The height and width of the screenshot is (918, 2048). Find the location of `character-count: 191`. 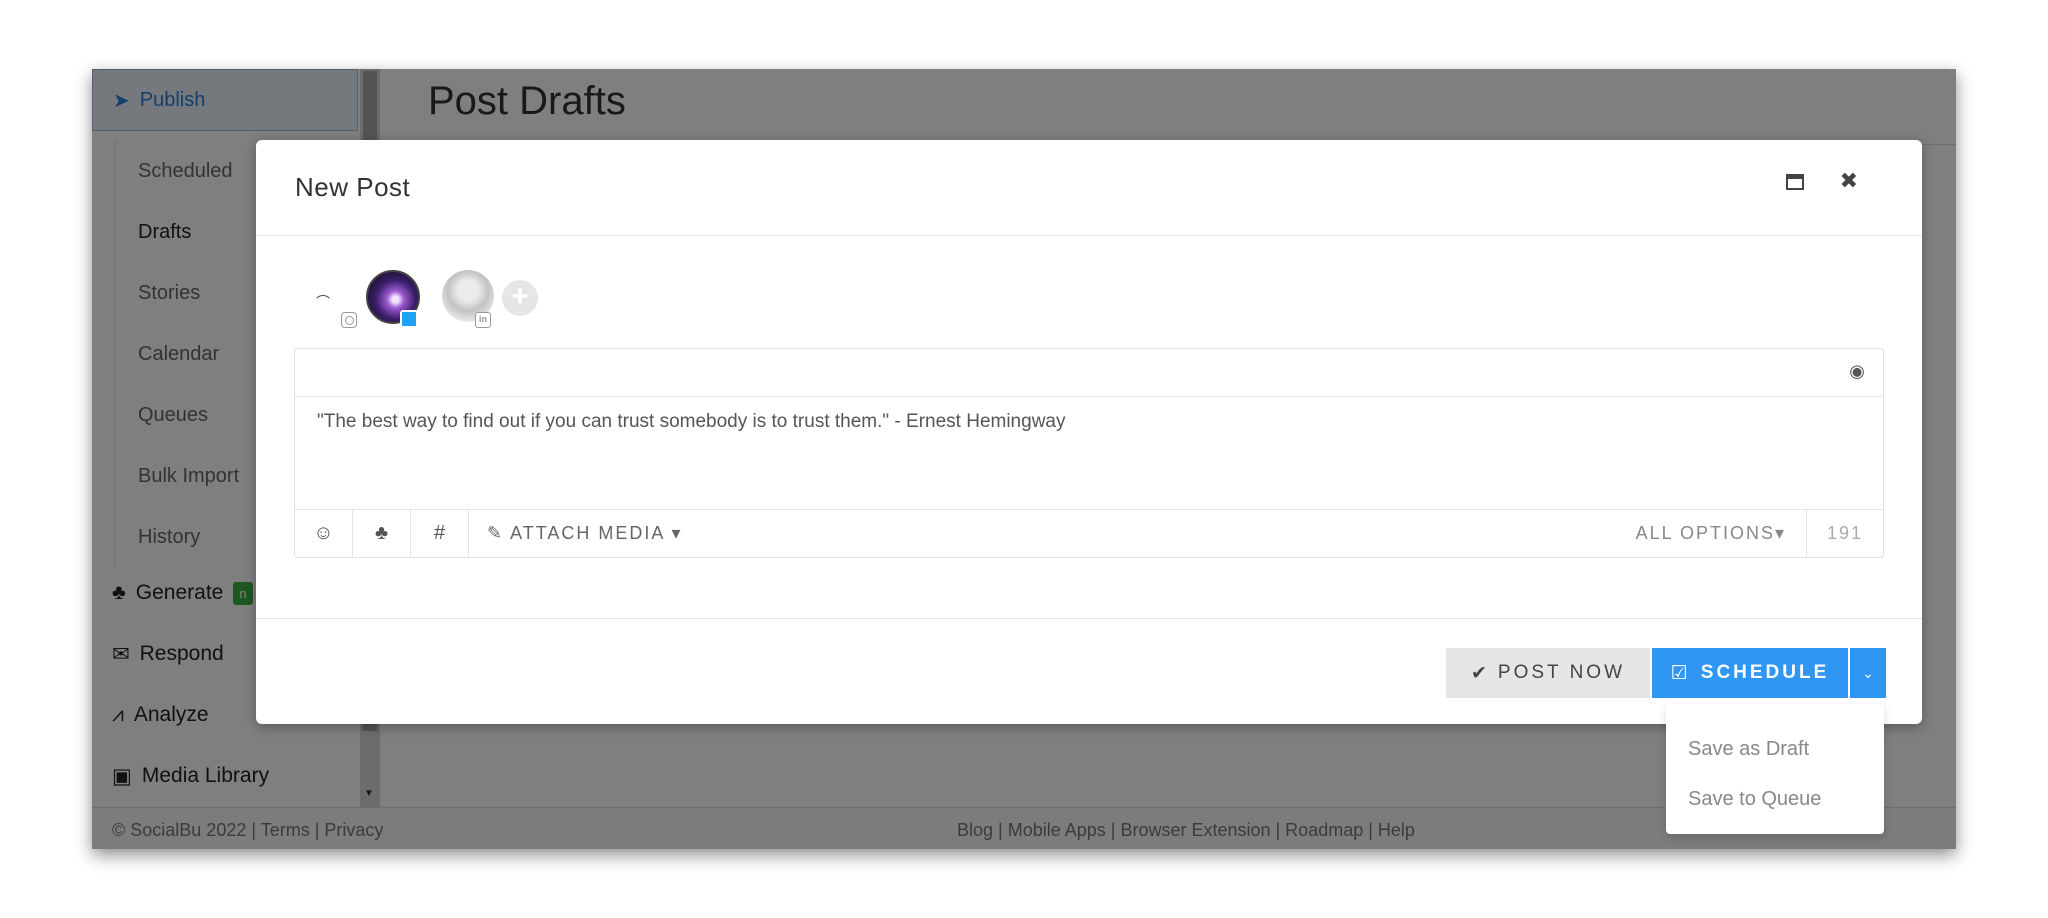

character-count: 191 is located at coordinates (1845, 533).